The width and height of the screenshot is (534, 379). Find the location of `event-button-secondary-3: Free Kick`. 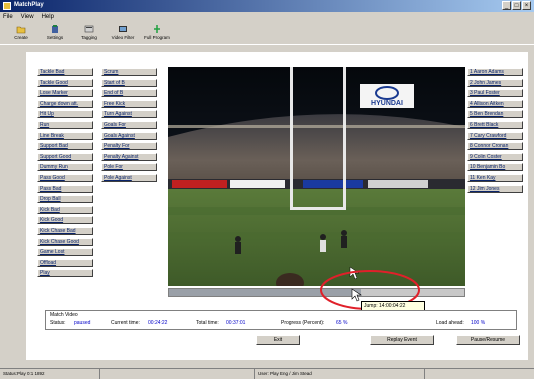

event-button-secondary-3: Free Kick is located at coordinates (129, 103).